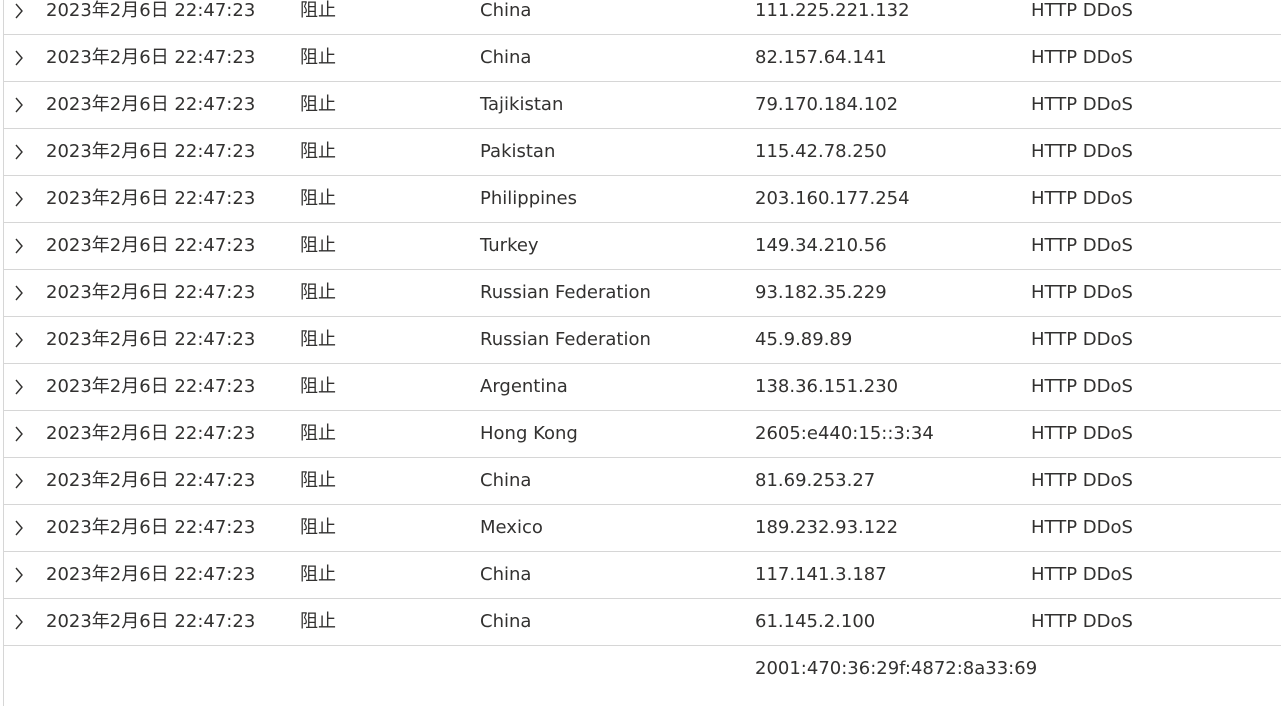  I want to click on event-country: Hong Kong, so click(529, 433).